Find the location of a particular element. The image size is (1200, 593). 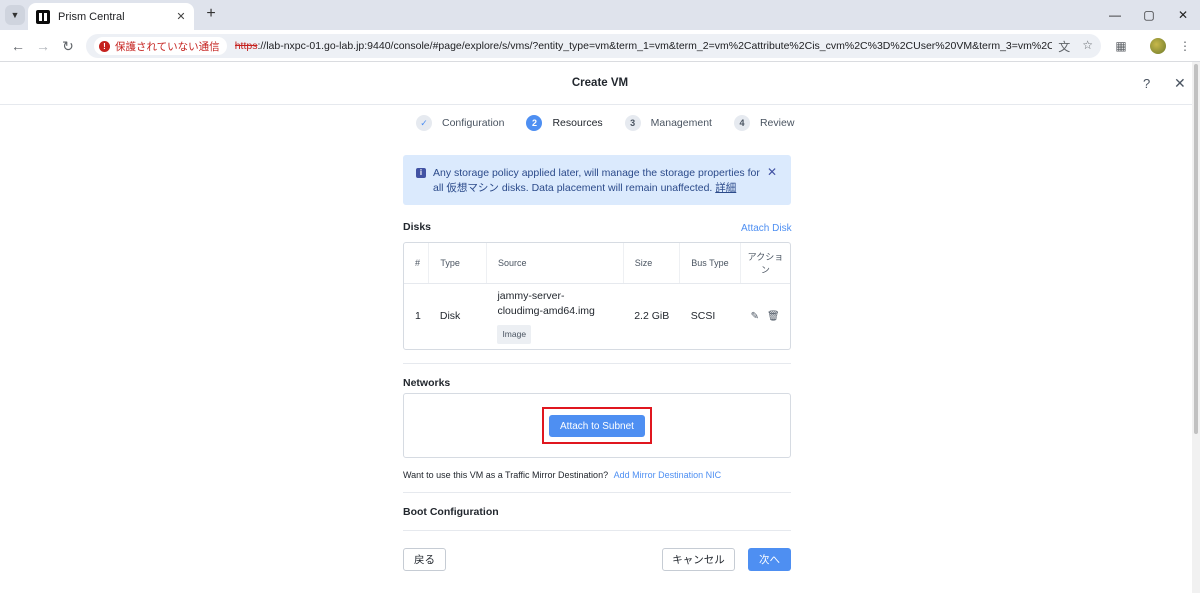

col-header-actions: アクション is located at coordinates (764, 263).